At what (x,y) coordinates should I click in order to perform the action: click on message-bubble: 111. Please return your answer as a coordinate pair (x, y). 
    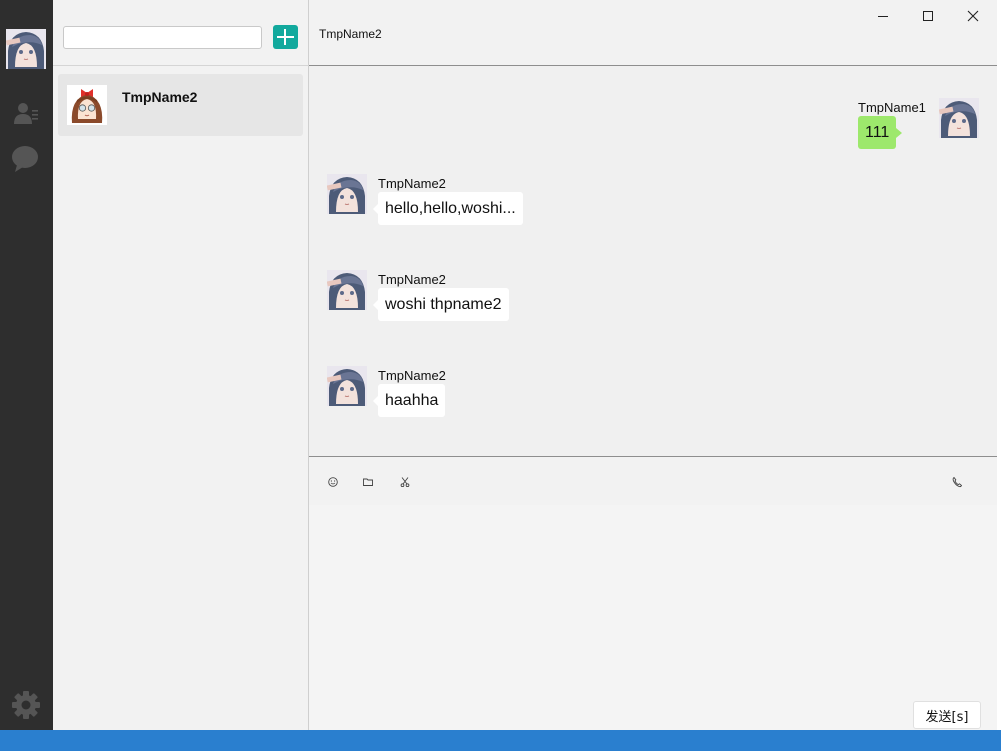
    Looking at the image, I should click on (880, 132).